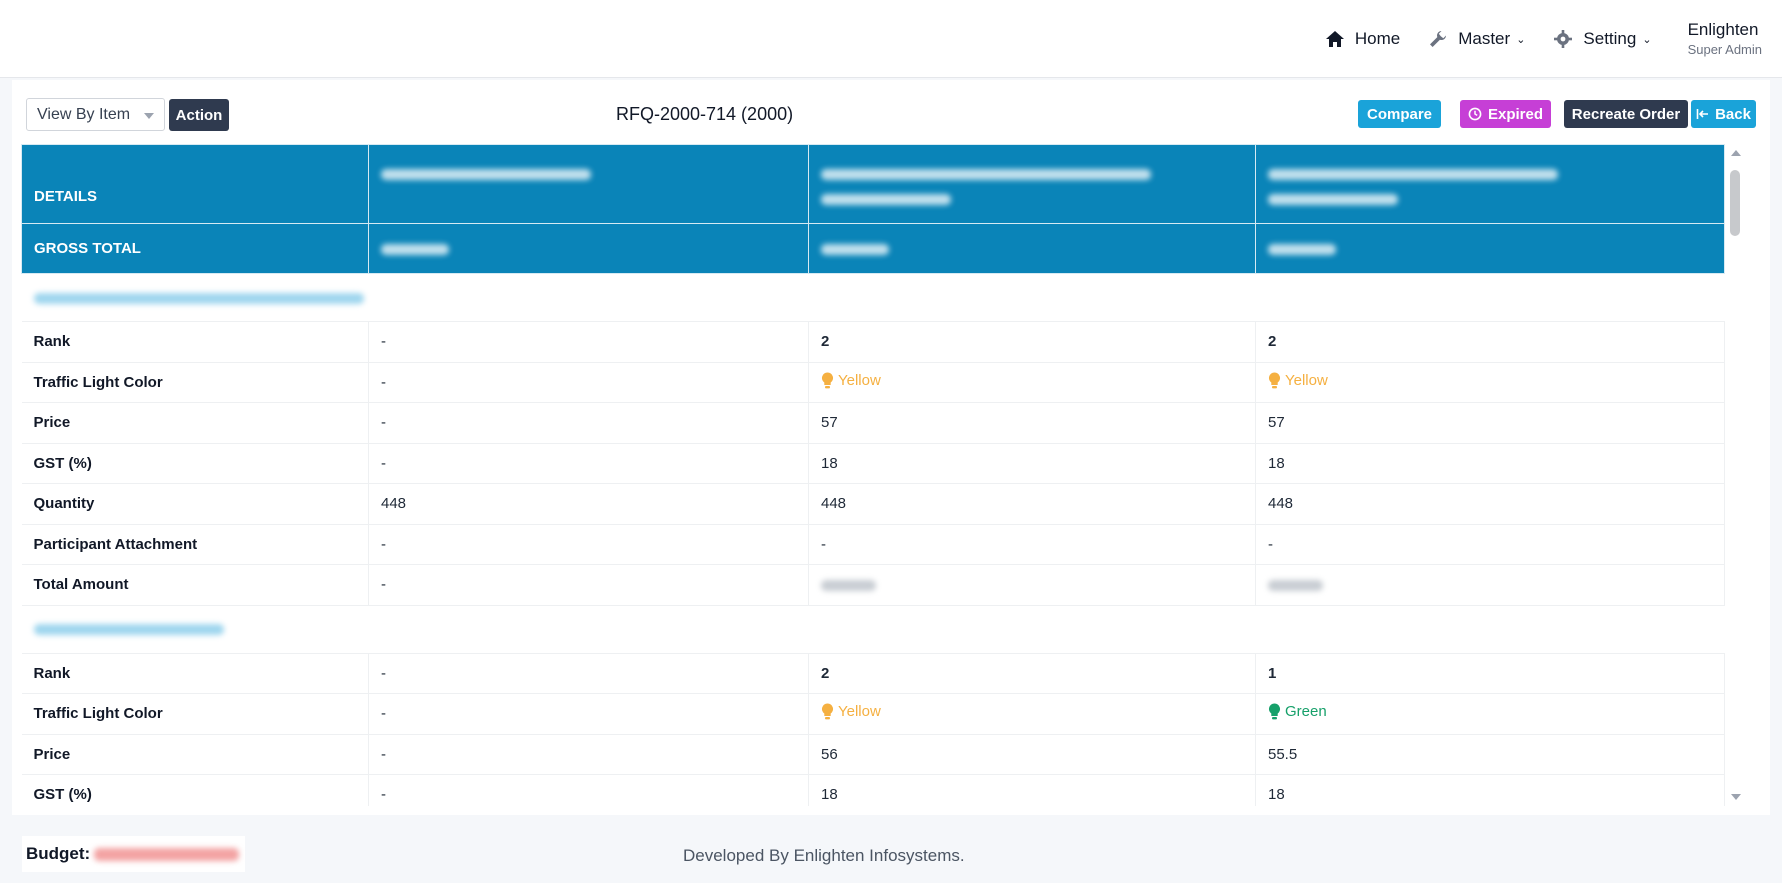 Image resolution: width=1782 pixels, height=883 pixels. Describe the element at coordinates (1306, 712) in the screenshot. I see `traffic-light-label: Green` at that location.